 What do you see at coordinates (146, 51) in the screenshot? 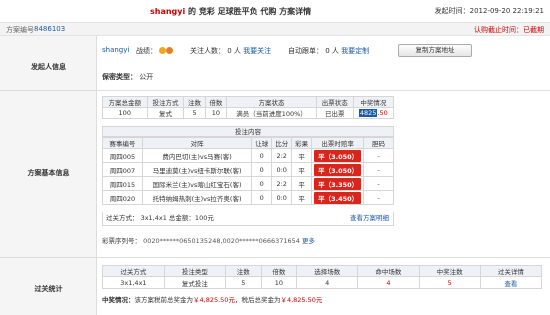
I see `record-label: 战绩：` at bounding box center [146, 51].